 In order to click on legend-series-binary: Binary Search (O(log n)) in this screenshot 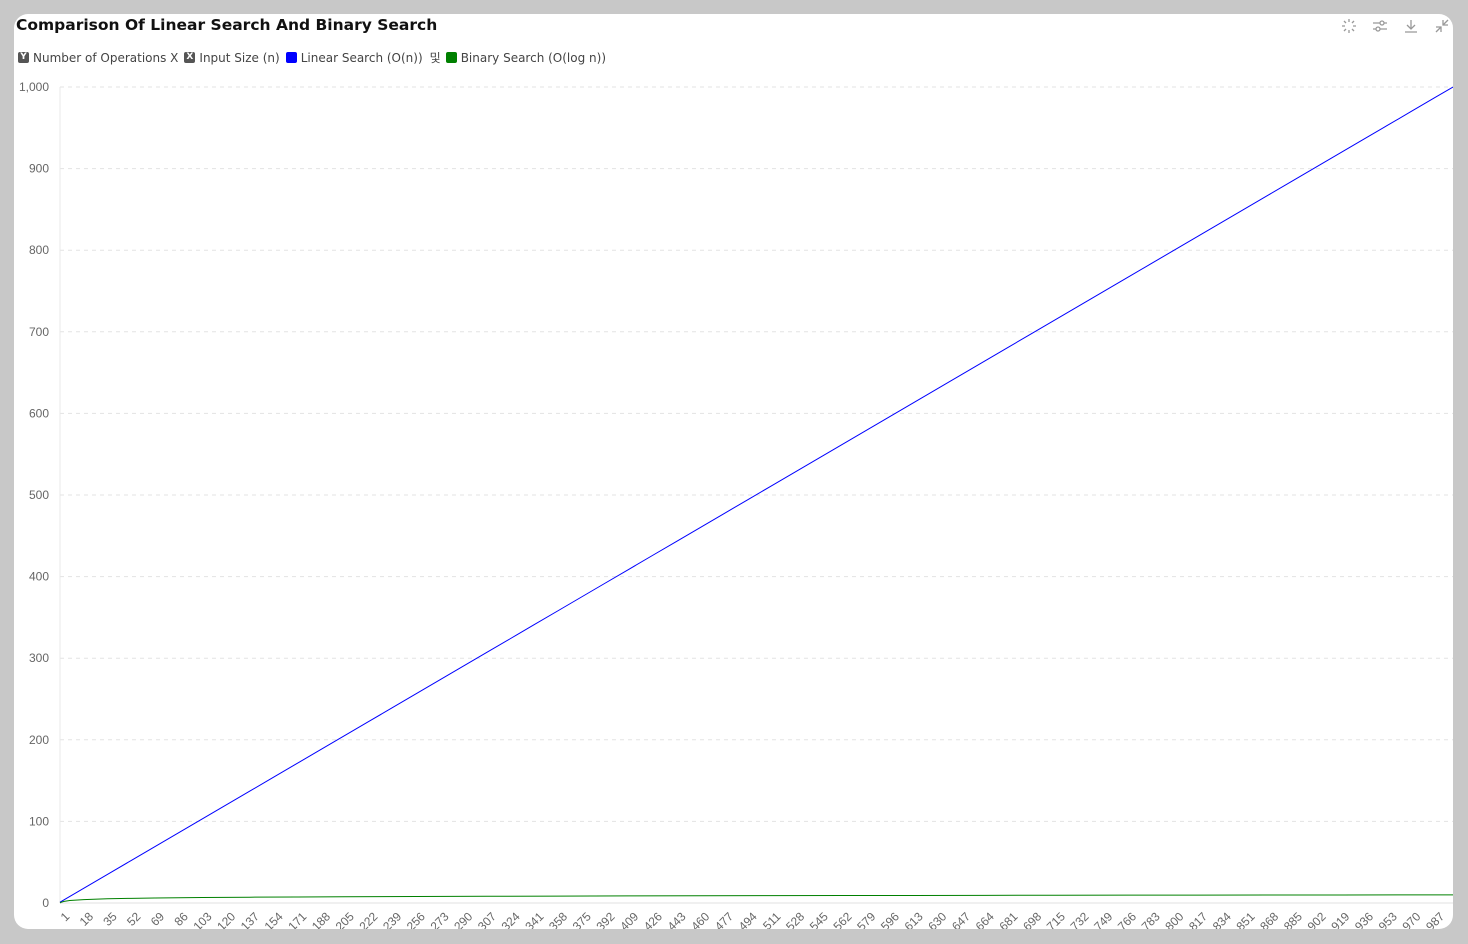, I will do `click(526, 57)`.